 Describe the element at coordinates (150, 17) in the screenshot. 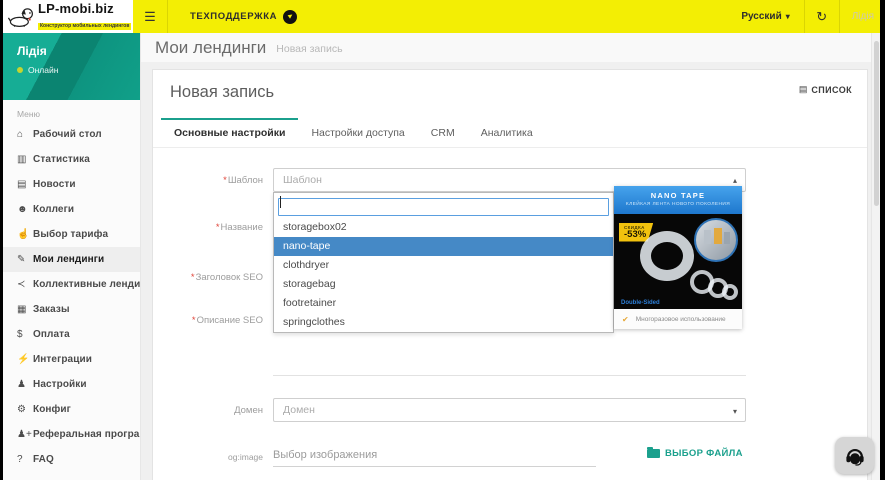

I see `hamburger-menu-icon: ☰` at that location.